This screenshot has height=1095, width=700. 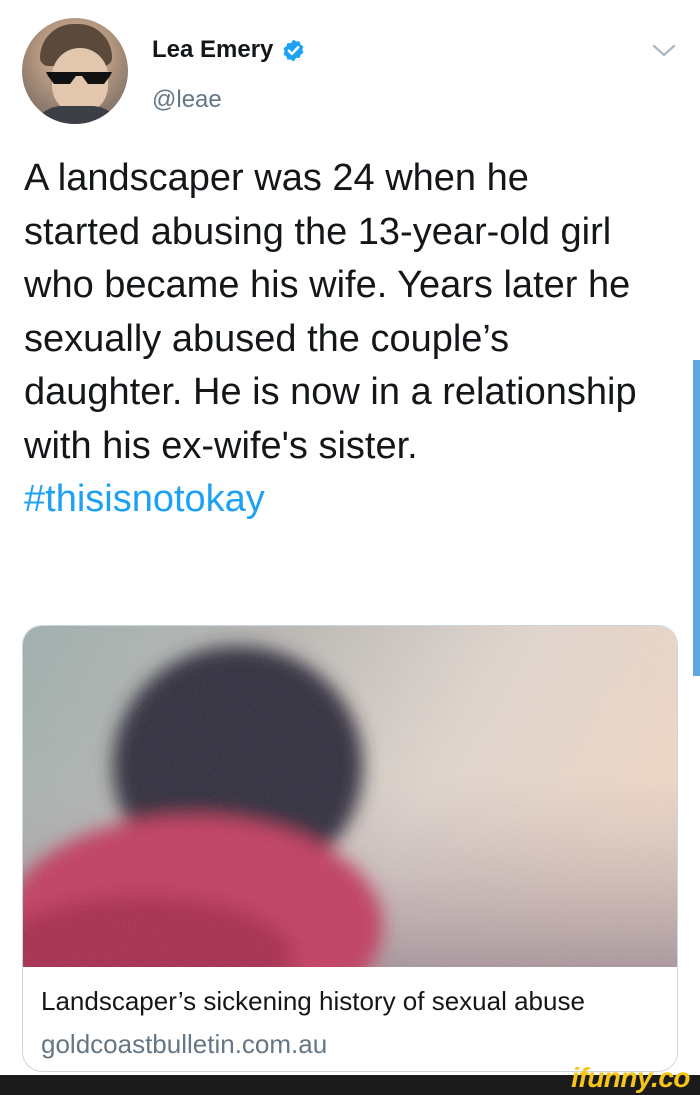 I want to click on avatar-shirt, so click(x=77, y=115).